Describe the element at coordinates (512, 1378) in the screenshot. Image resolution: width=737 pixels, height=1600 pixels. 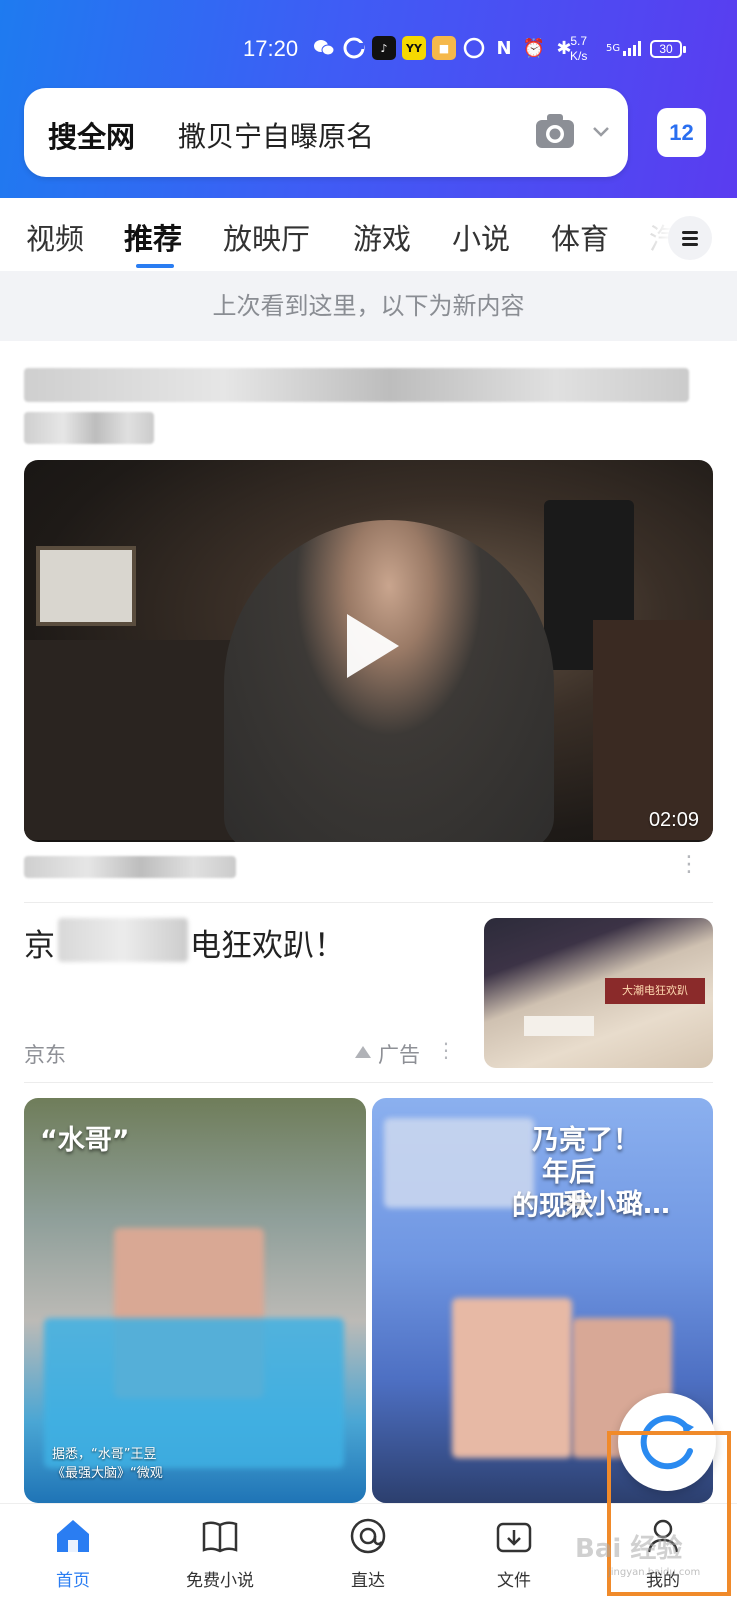
I see `pixelated-face-man` at that location.